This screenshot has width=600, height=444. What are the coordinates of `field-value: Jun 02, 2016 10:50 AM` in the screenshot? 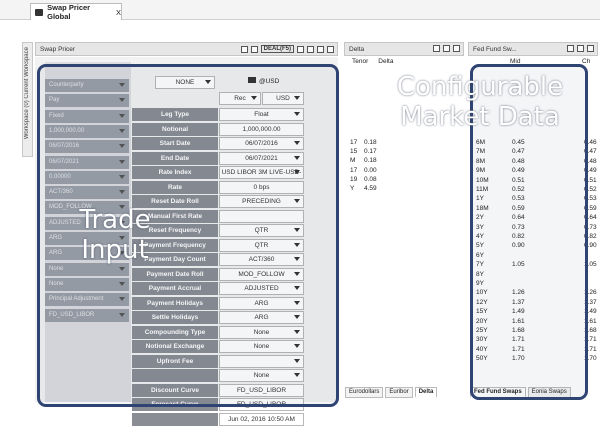 It's located at (261, 419).